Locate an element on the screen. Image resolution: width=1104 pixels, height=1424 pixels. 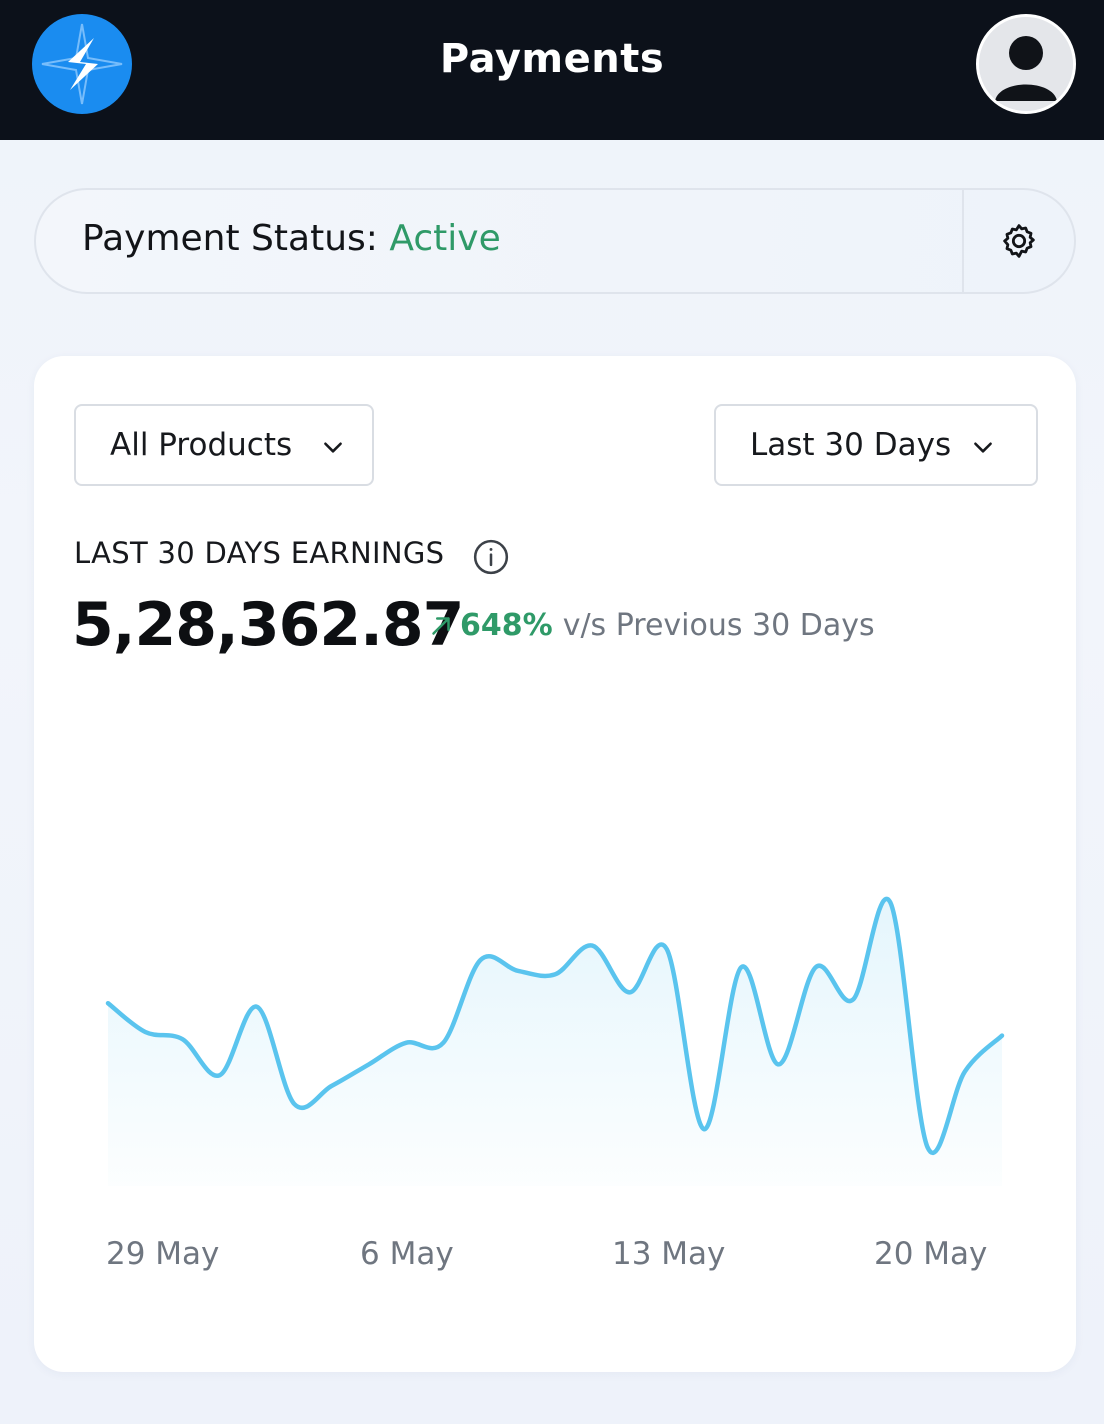
trend-percentage: 648% is located at coordinates (506, 625).